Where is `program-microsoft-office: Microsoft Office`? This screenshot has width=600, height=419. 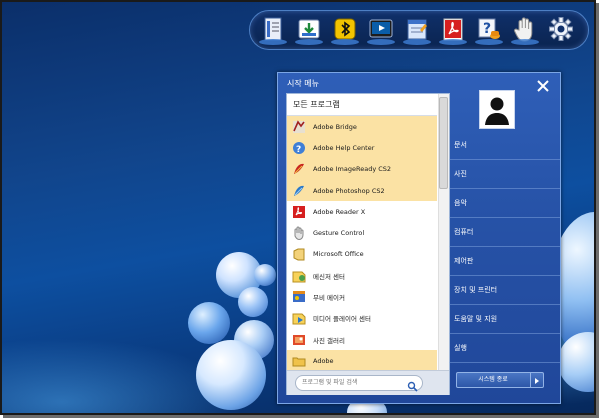 program-microsoft-office: Microsoft Office is located at coordinates (362, 254).